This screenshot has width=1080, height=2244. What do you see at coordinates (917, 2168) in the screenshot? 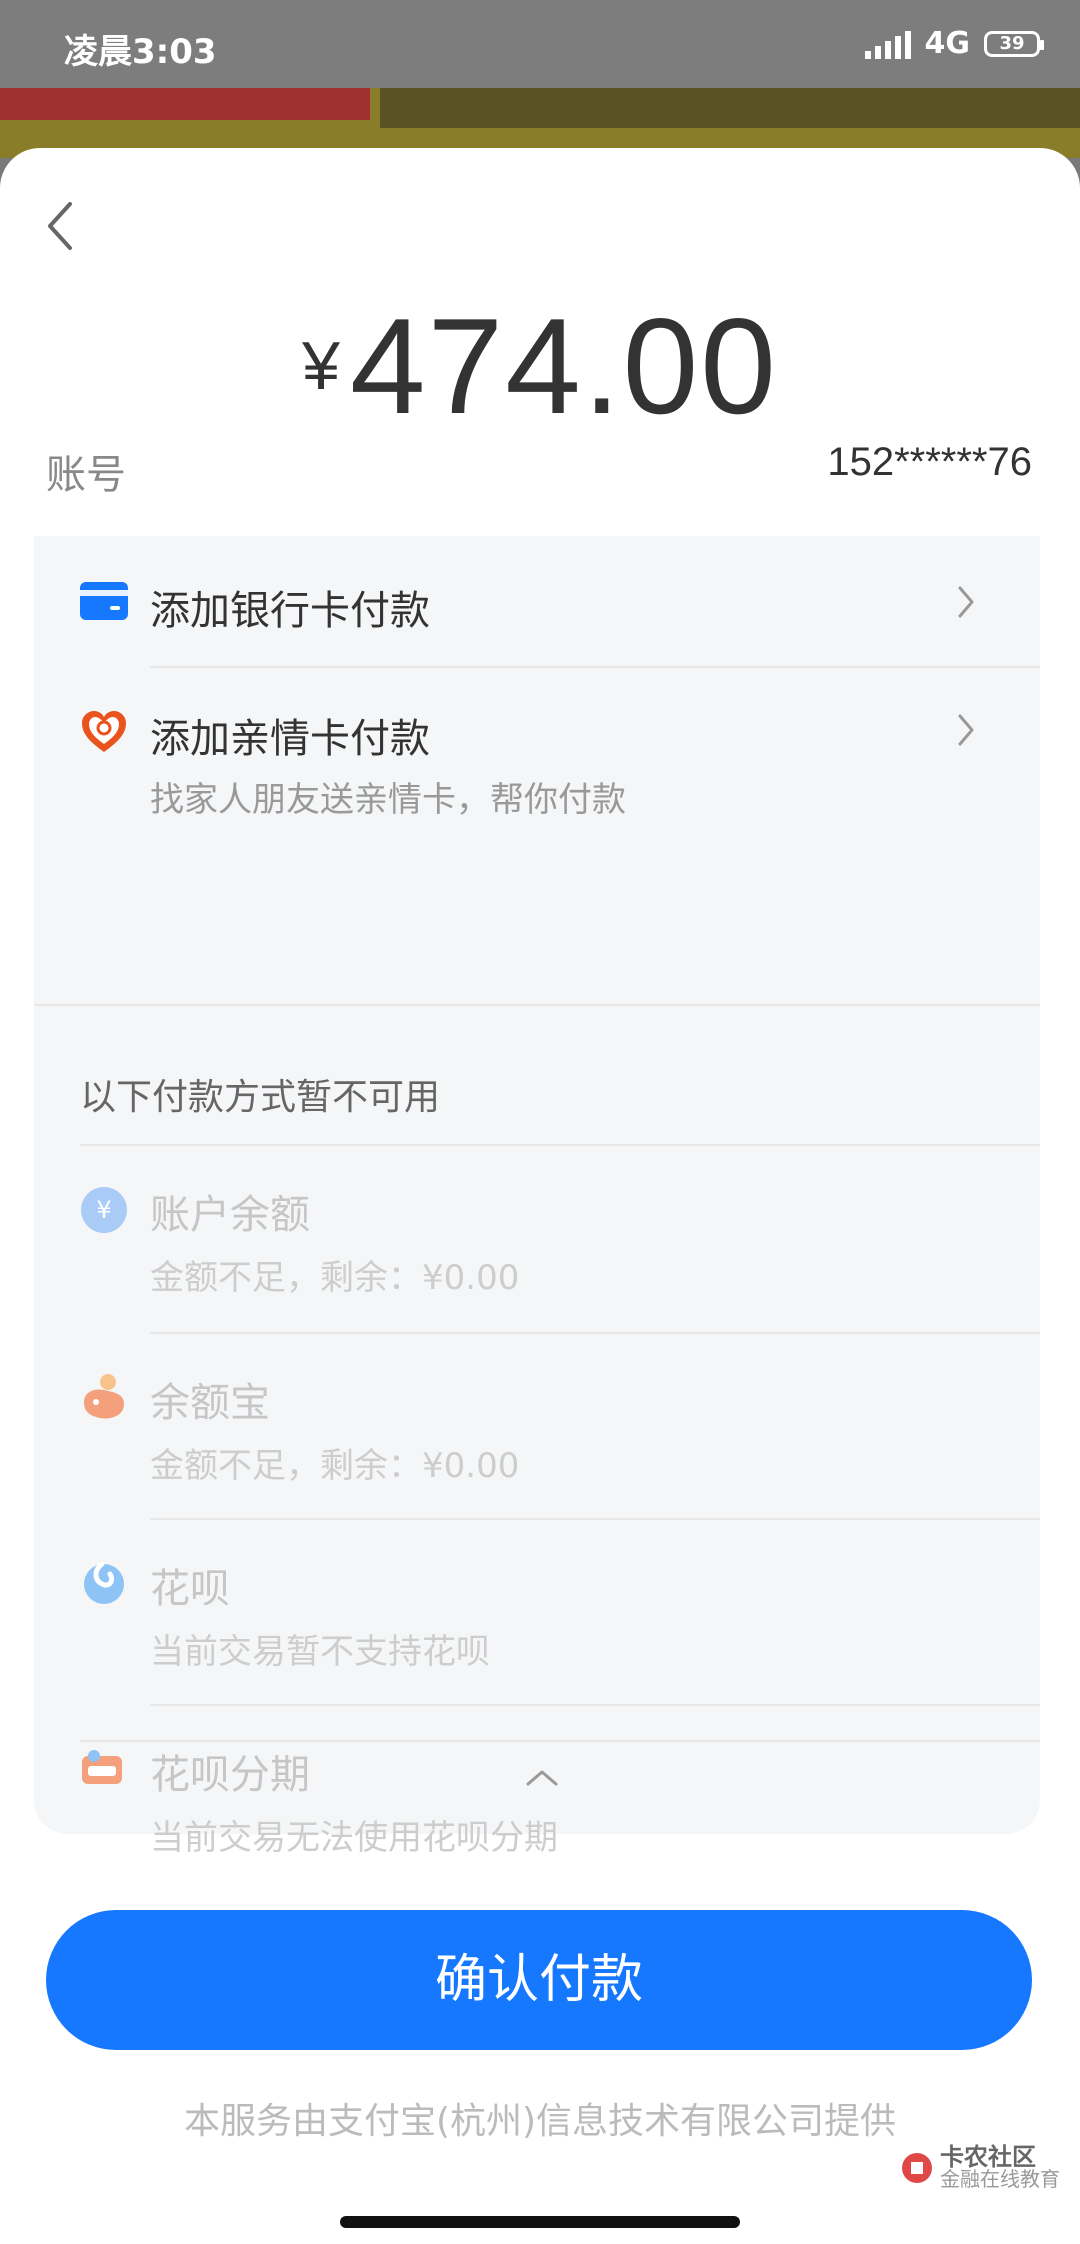
I see `watermark-logo-icon` at bounding box center [917, 2168].